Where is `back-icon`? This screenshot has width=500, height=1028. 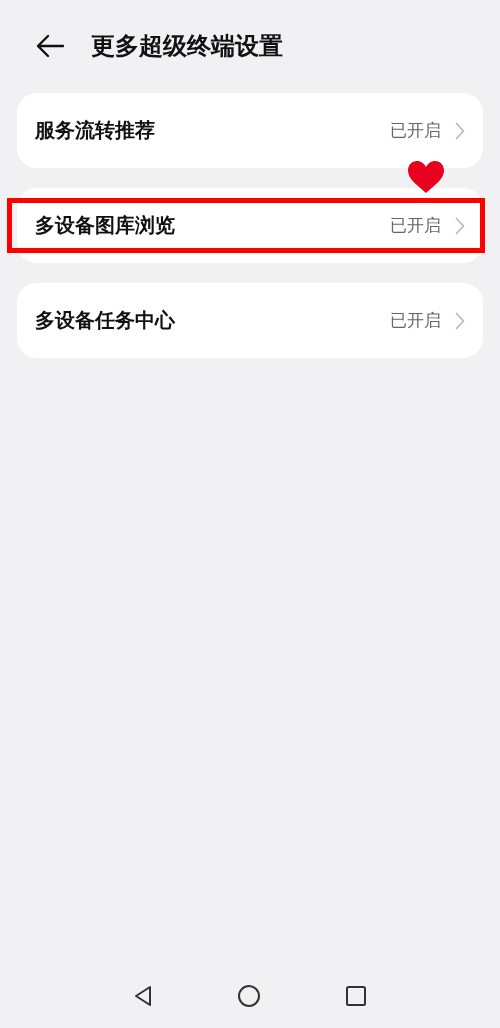
back-icon is located at coordinates (50, 46).